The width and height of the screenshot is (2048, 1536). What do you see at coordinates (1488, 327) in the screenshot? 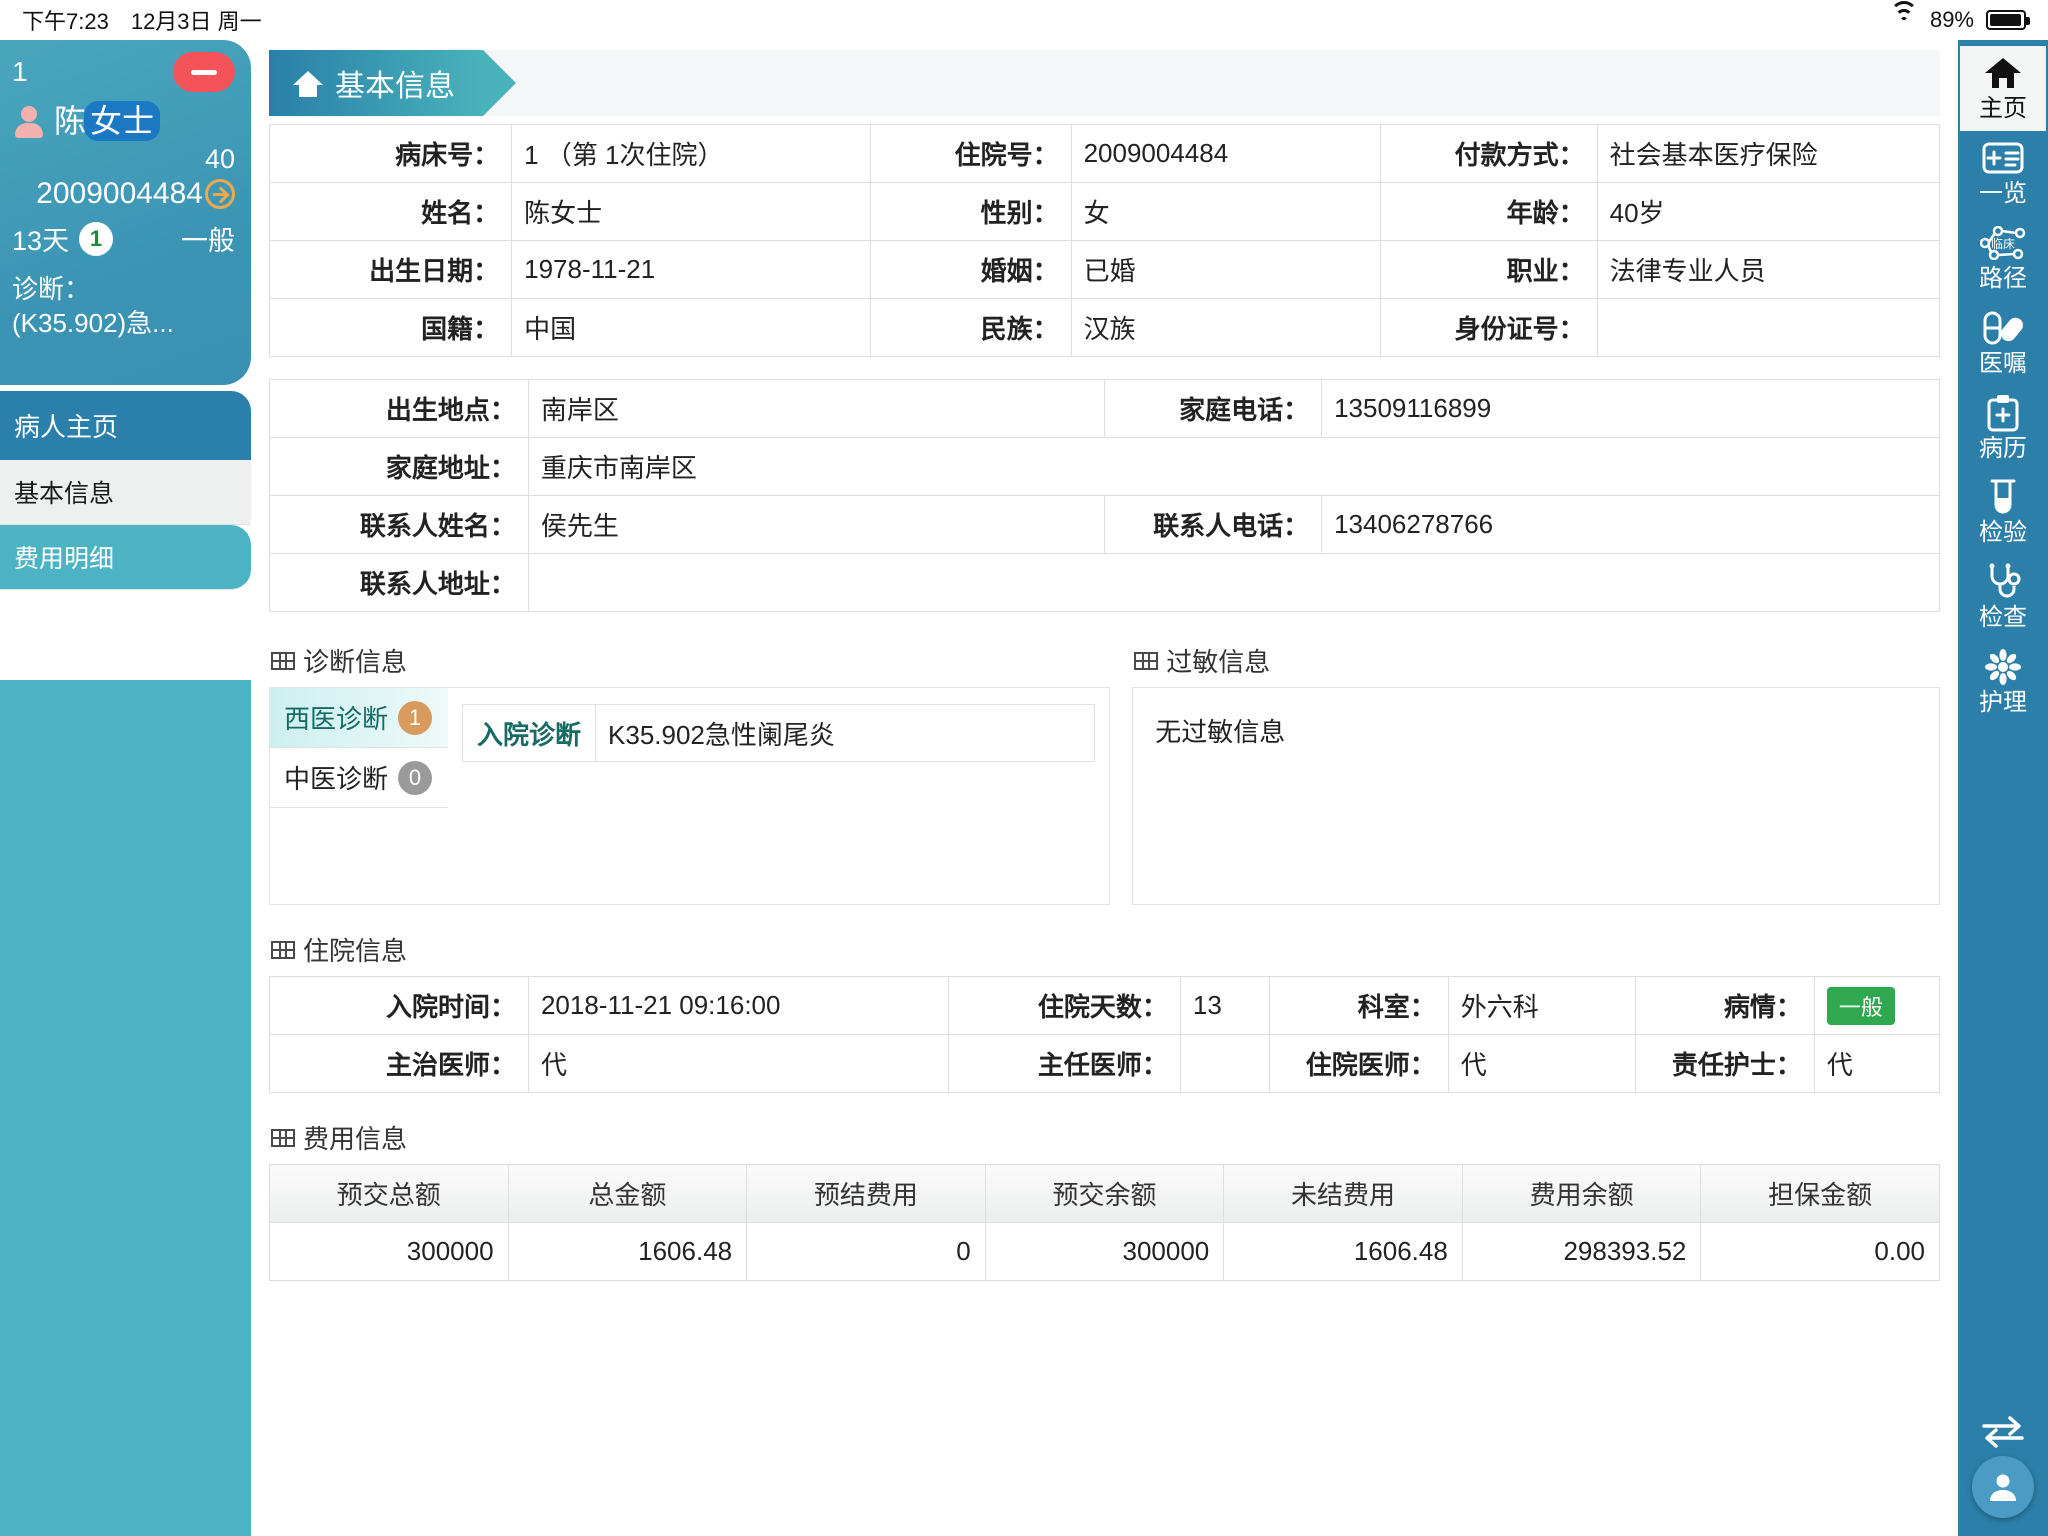
I see `cell-label: 身份证号：` at bounding box center [1488, 327].